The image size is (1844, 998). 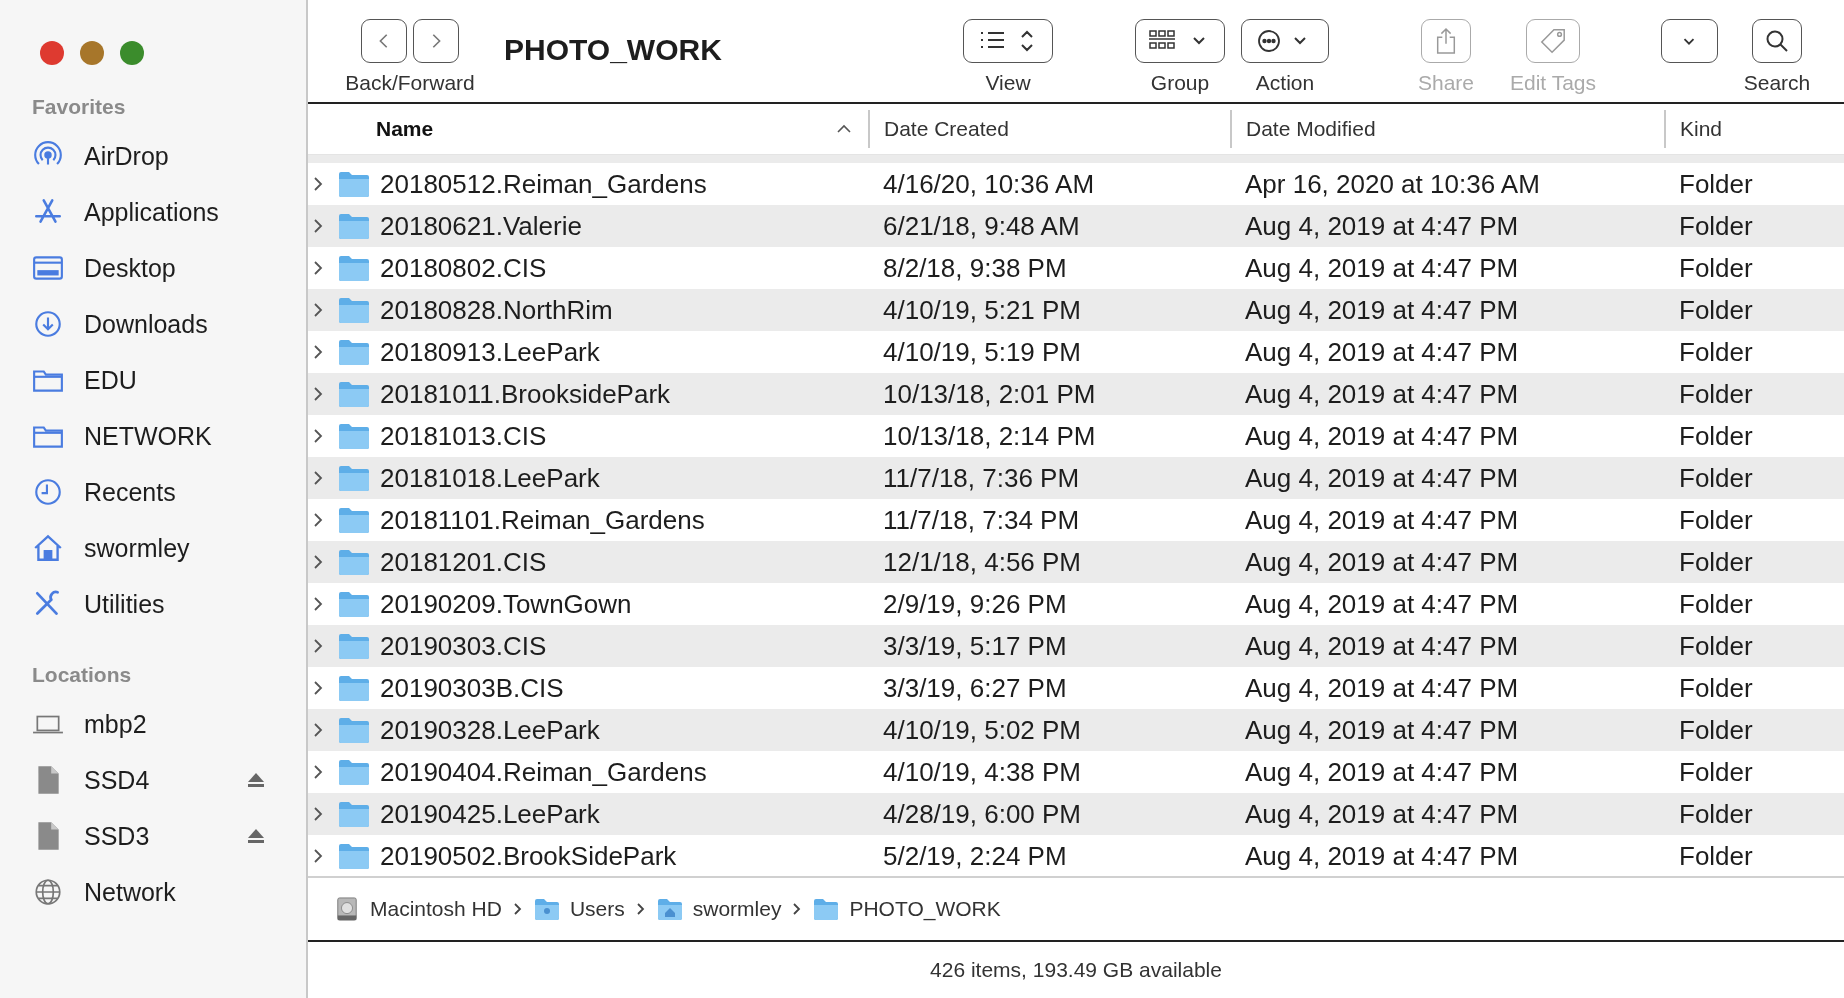 What do you see at coordinates (490, 730) in the screenshot?
I see `file-name: 20190328.LeePark` at bounding box center [490, 730].